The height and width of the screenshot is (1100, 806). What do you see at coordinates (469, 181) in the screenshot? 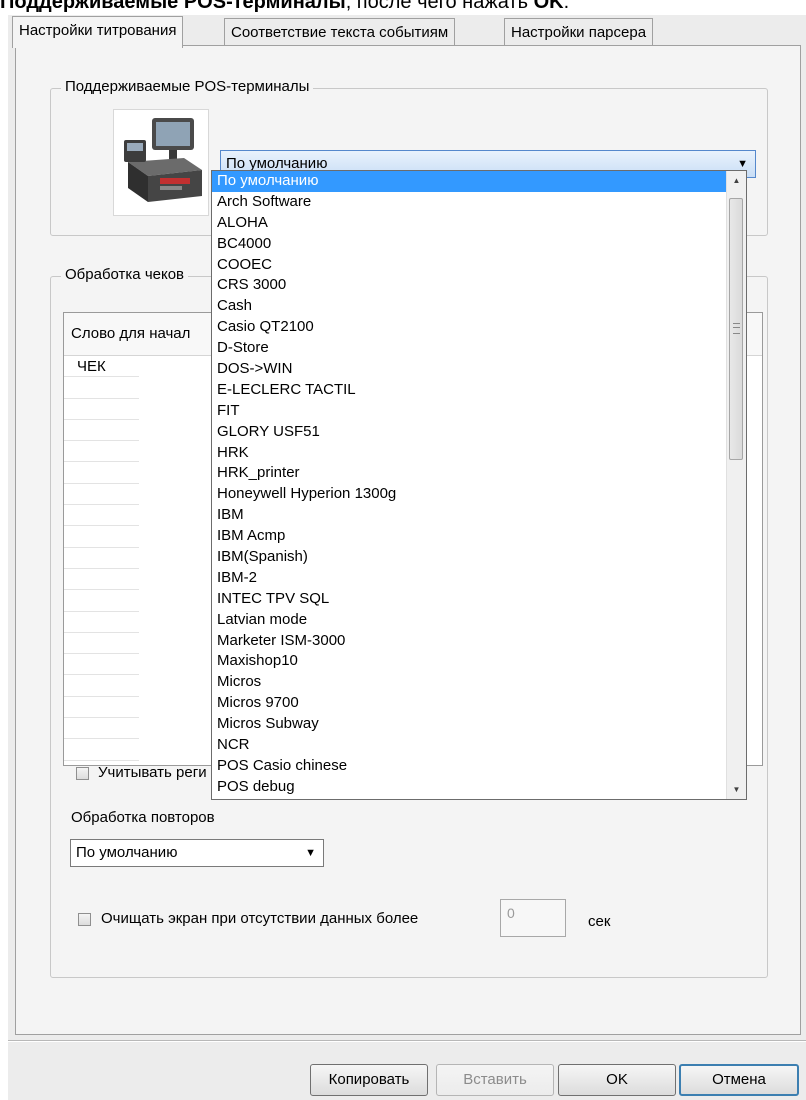
I see `dropdown-option: По умолчанию` at bounding box center [469, 181].